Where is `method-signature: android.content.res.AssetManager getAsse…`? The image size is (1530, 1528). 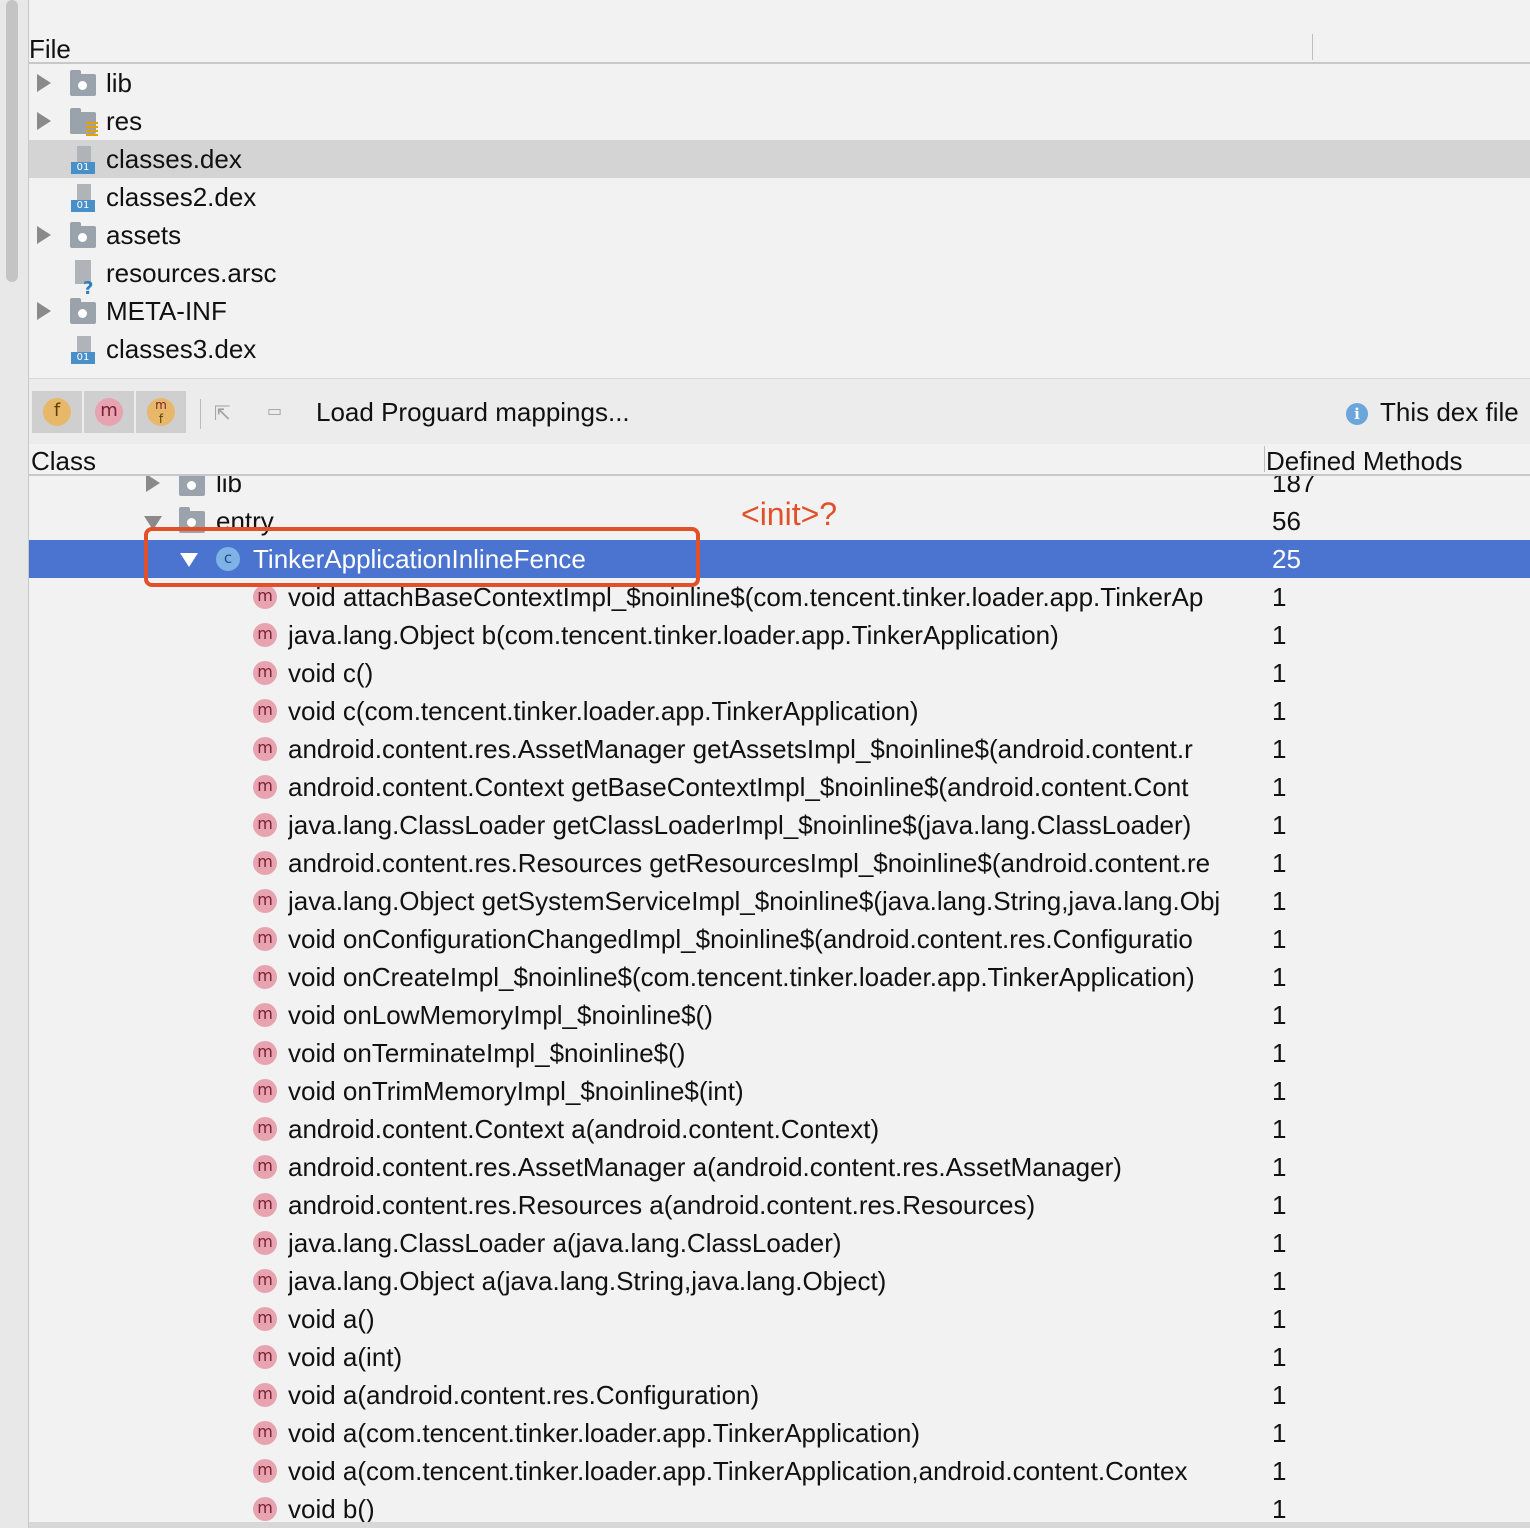 method-signature: android.content.res.AssetManager getAsse… is located at coordinates (740, 749).